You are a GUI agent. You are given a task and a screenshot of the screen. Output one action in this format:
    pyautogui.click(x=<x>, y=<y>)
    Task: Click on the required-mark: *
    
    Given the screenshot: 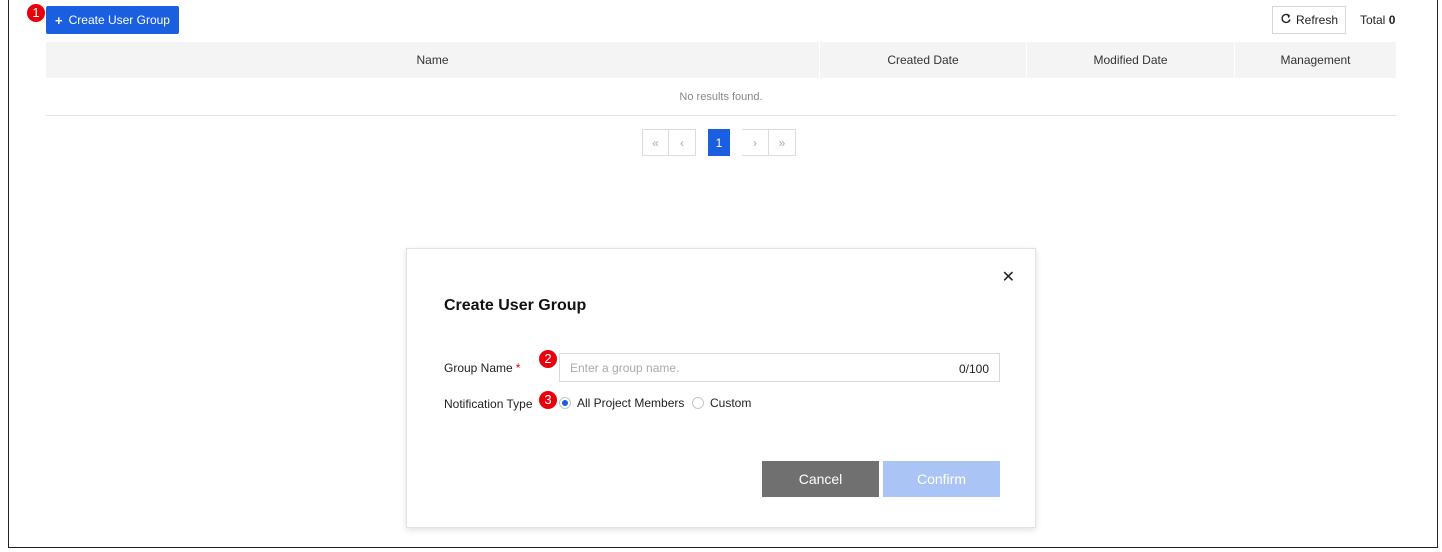 What is the action you would take?
    pyautogui.click(x=518, y=368)
    